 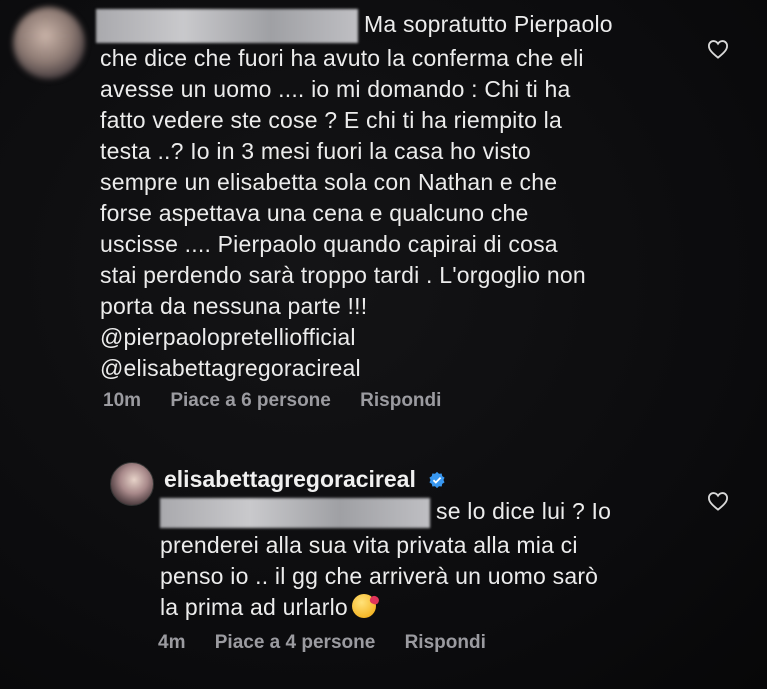 I want to click on kissing-face-emoji, so click(x=363, y=606).